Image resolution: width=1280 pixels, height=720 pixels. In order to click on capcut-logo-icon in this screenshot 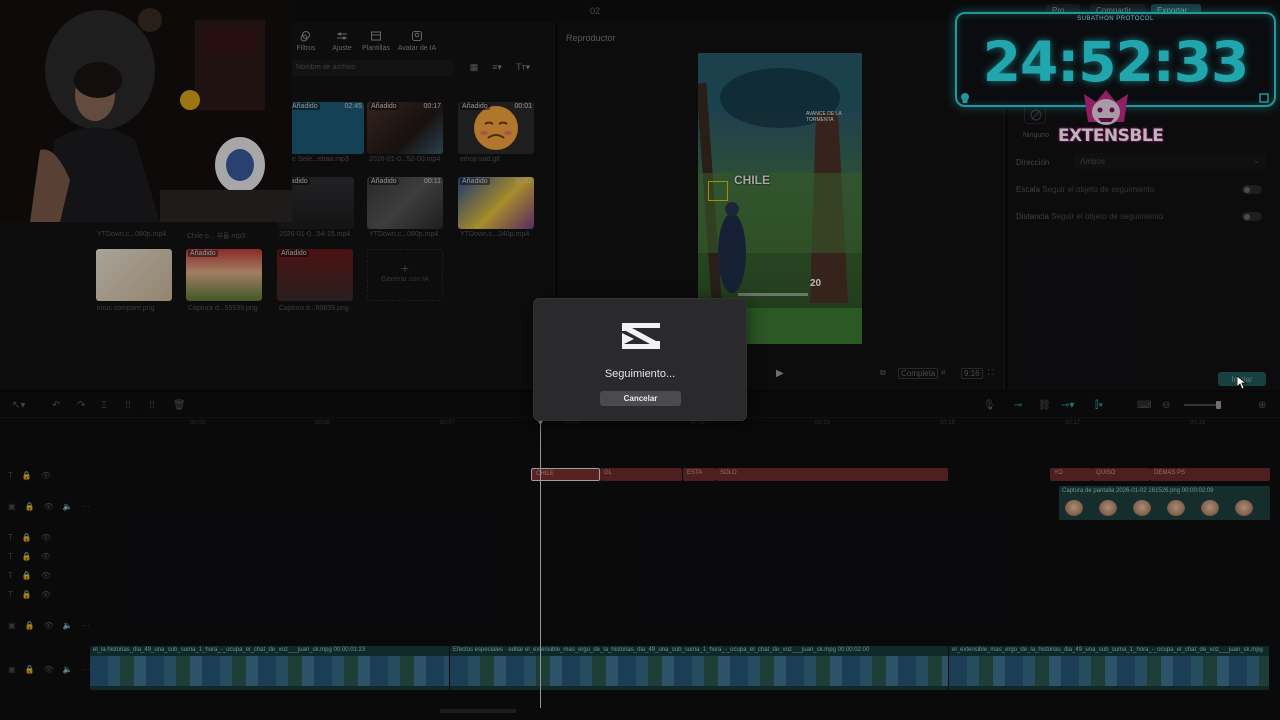, I will do `click(641, 336)`.